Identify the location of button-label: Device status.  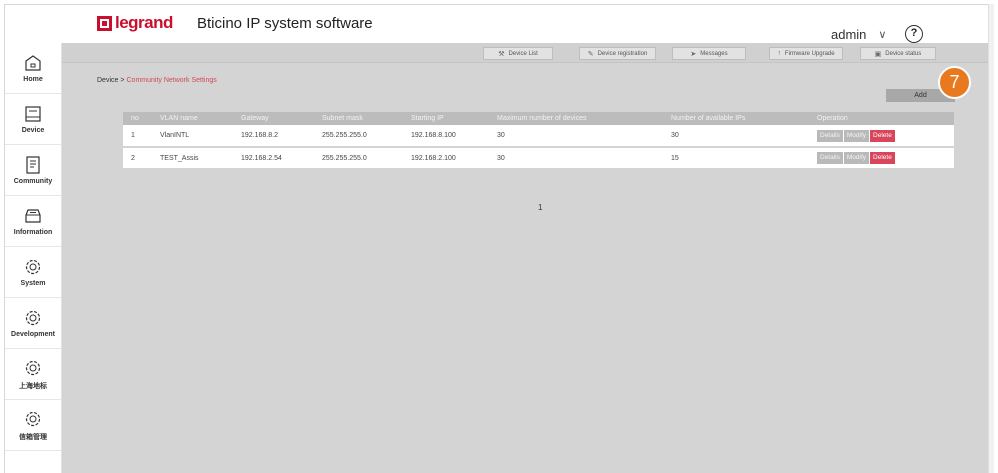
(903, 53).